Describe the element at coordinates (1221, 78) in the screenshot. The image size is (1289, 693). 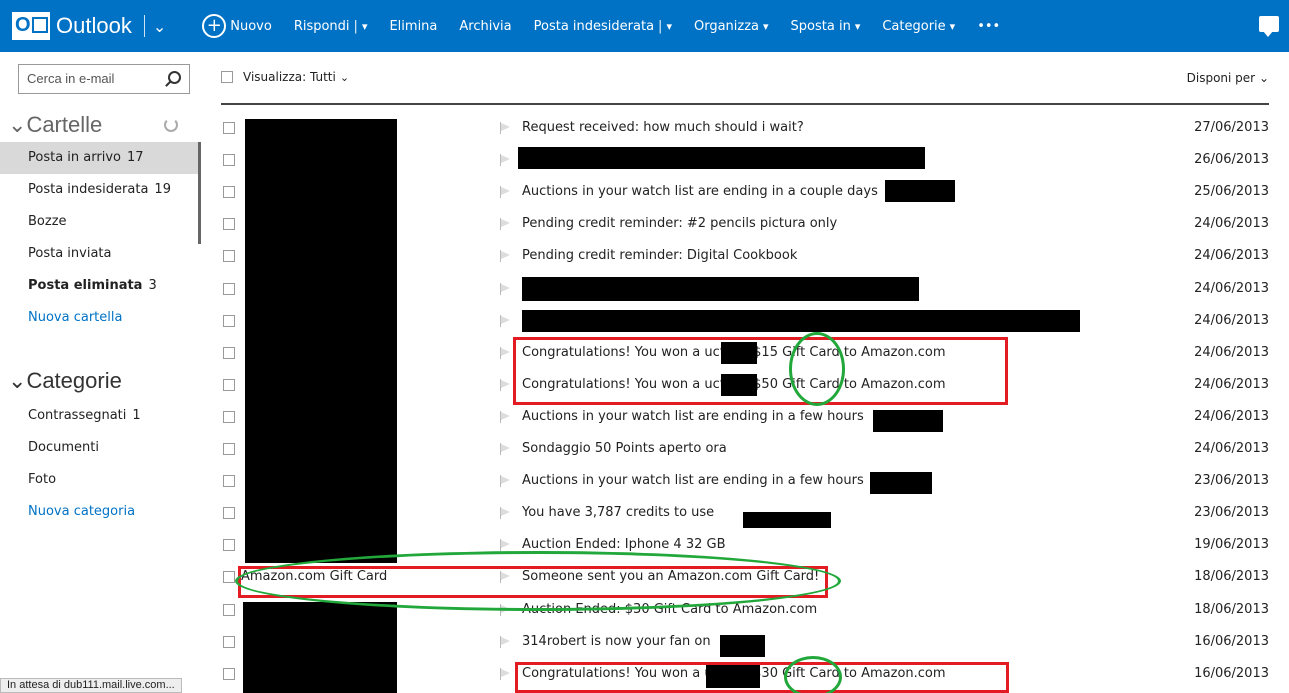
I see `sort-by-label: Disponi per` at that location.